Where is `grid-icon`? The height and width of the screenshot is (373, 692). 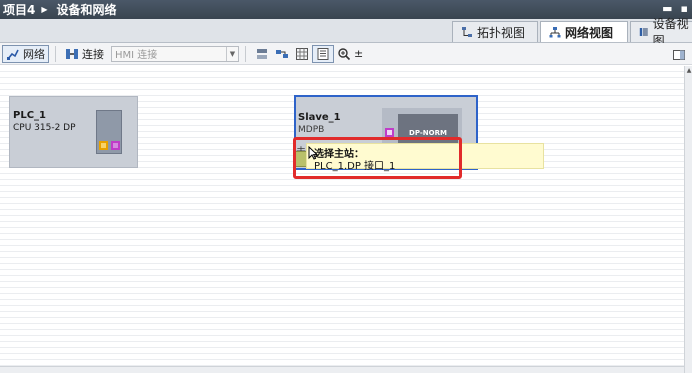 grid-icon is located at coordinates (302, 53).